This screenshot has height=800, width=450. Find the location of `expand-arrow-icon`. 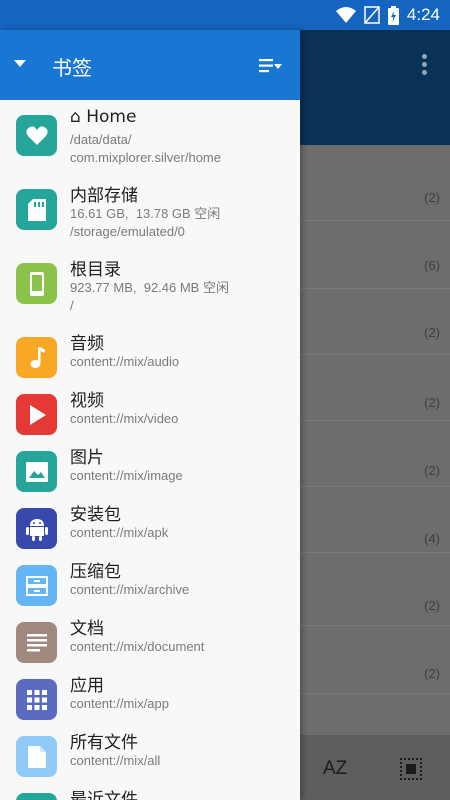

expand-arrow-icon is located at coordinates (20, 63).